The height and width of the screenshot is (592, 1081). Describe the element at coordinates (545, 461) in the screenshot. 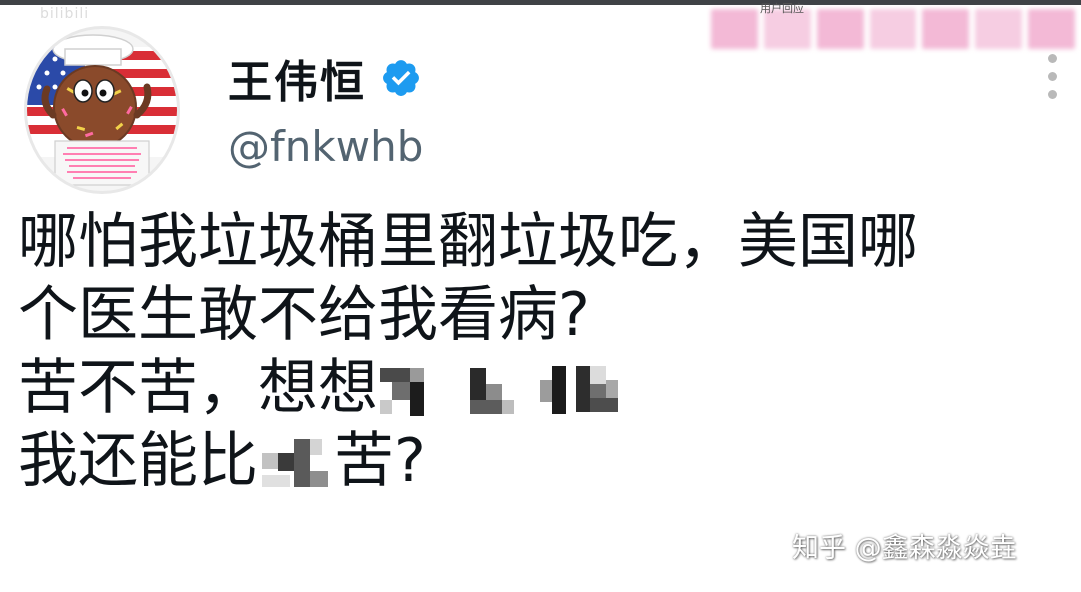

I see `tweet-line-4: 我还能比 苦?` at that location.